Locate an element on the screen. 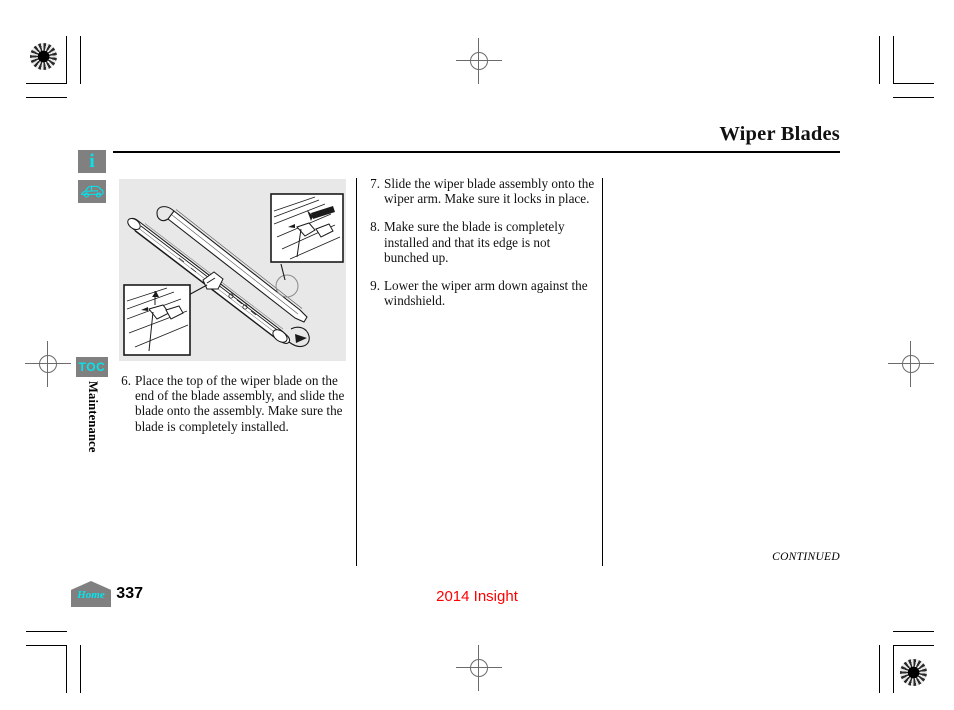 The image size is (954, 710). registration-target-top-left is located at coordinates (43, 56).